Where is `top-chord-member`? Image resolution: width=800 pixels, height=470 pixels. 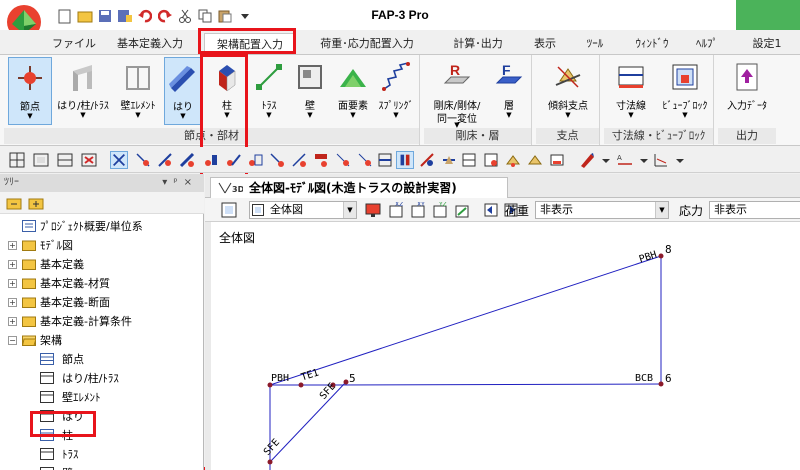 top-chord-member is located at coordinates (465, 320).